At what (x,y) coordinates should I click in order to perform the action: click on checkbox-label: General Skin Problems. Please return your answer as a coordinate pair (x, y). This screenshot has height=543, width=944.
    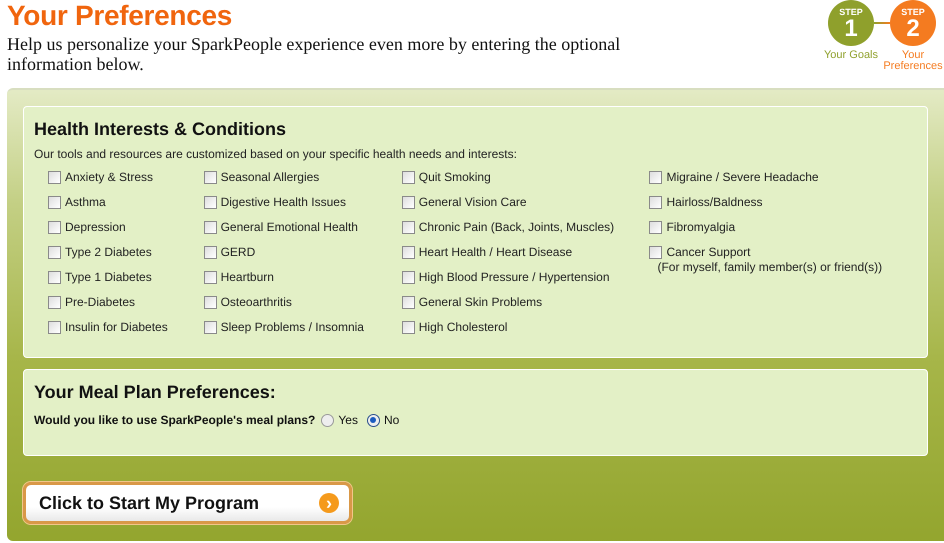
    Looking at the image, I should click on (480, 302).